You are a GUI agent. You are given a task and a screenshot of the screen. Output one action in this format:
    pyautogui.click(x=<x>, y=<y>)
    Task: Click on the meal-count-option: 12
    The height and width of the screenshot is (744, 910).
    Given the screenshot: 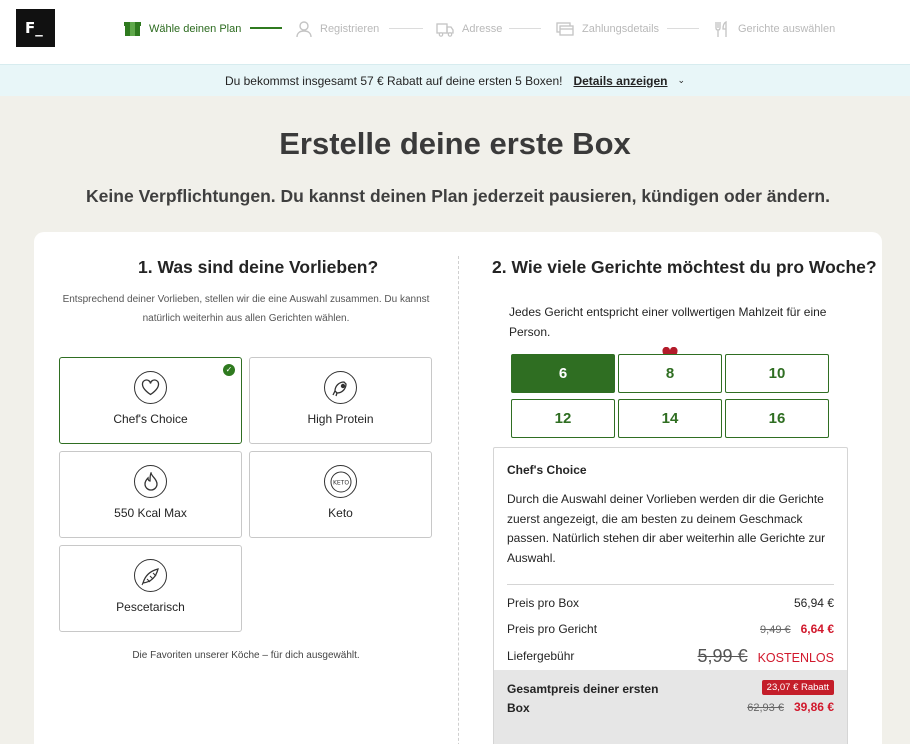 What is the action you would take?
    pyautogui.click(x=563, y=418)
    